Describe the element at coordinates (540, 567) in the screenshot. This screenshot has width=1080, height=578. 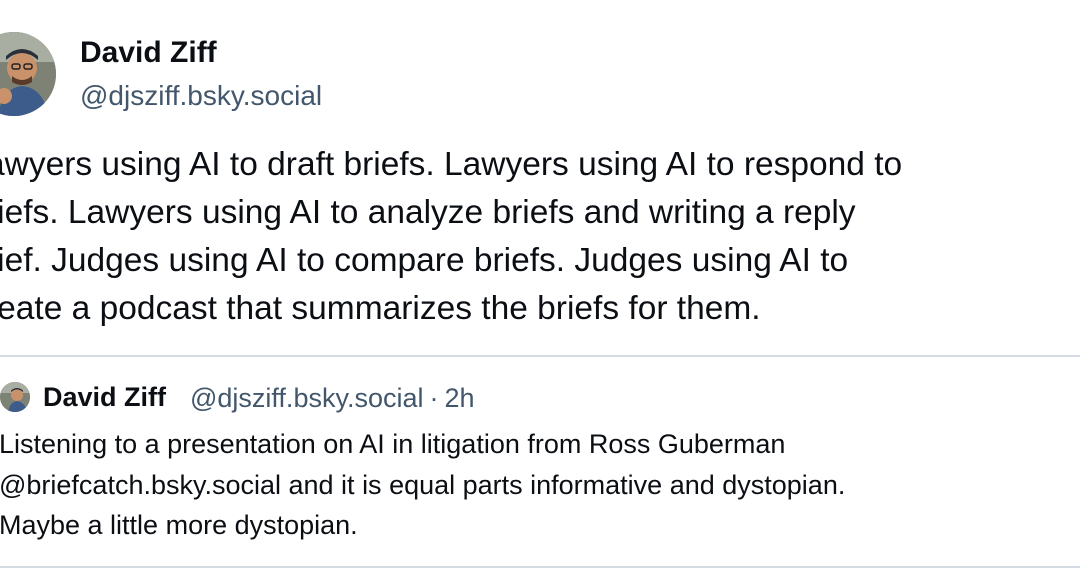
I see `divider` at that location.